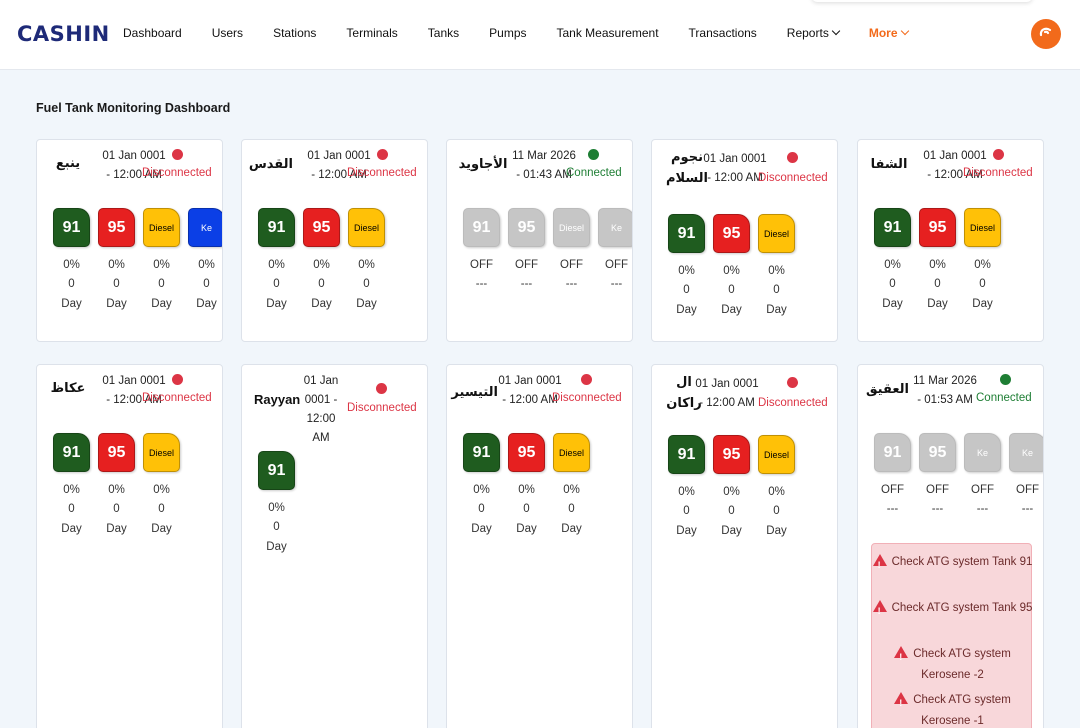  I want to click on cashin-c-icon, so click(1045, 32).